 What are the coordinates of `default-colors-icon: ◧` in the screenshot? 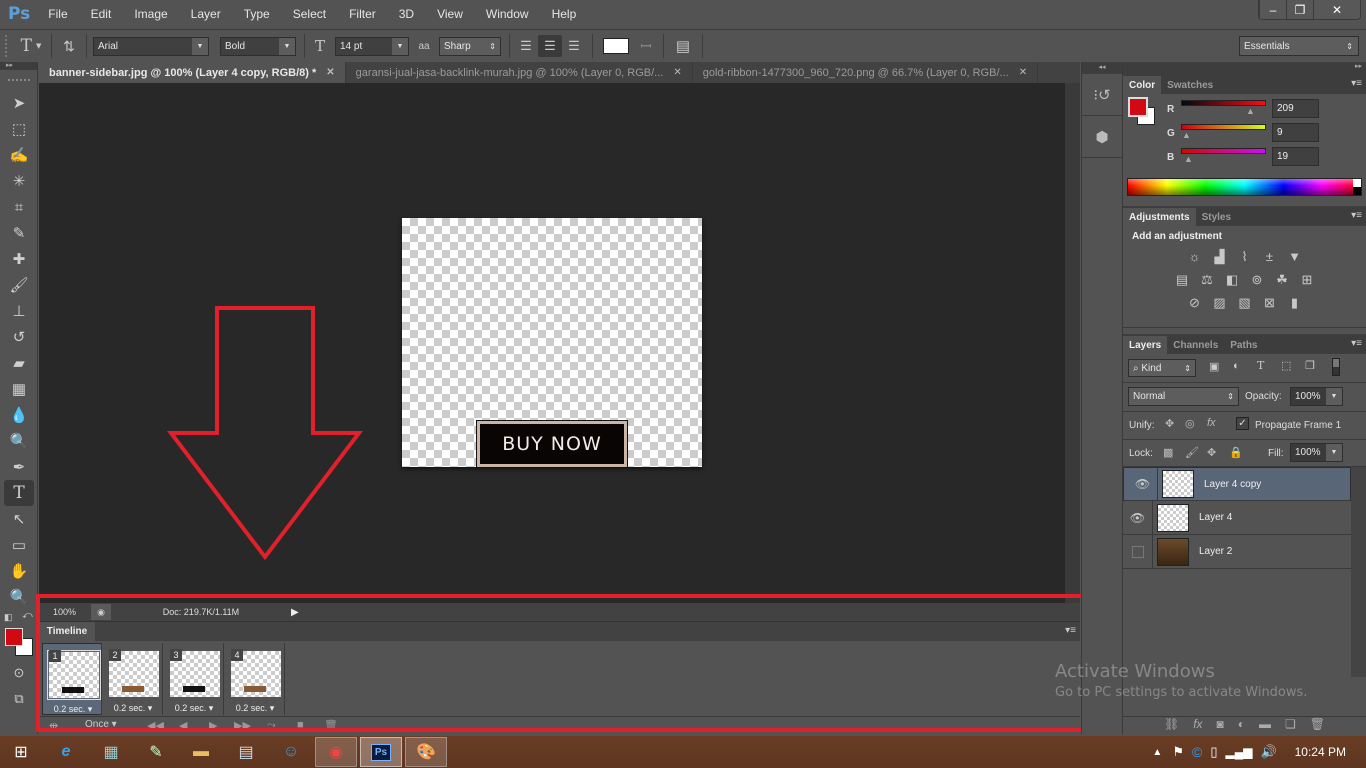 It's located at (8, 617).